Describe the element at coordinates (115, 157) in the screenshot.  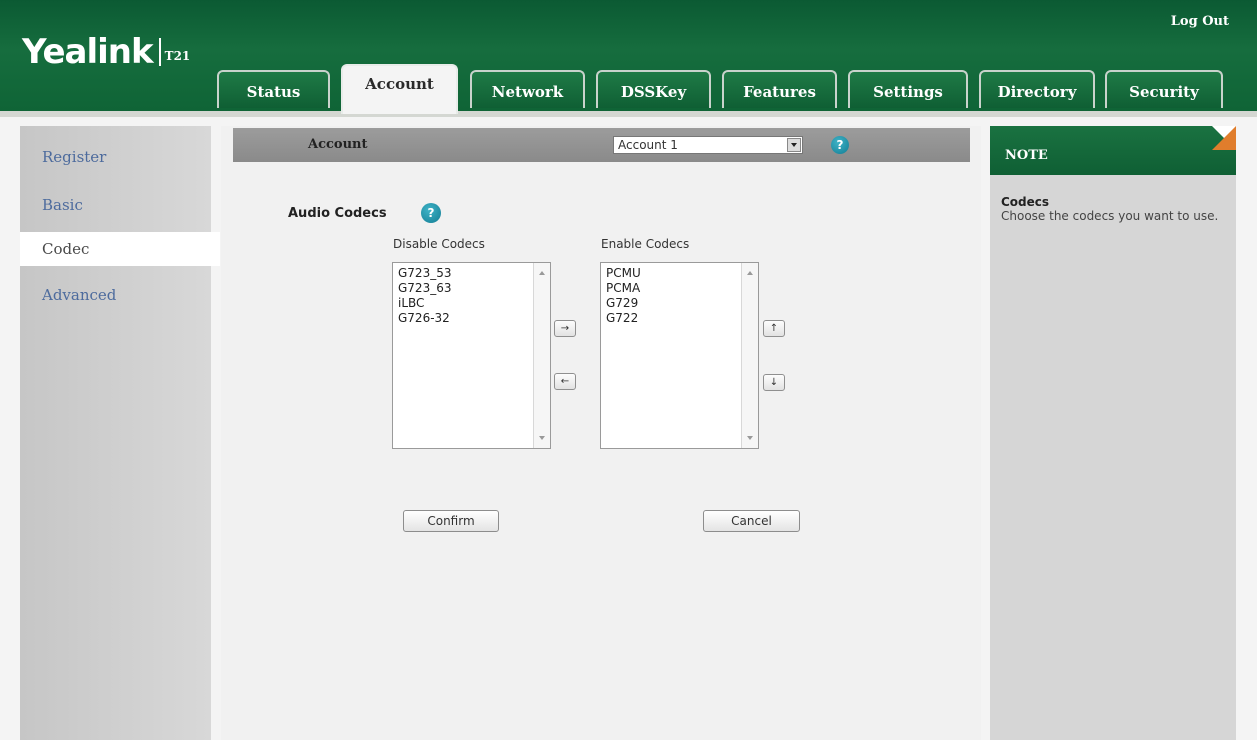
I see `sidebar-item-register: Register` at that location.